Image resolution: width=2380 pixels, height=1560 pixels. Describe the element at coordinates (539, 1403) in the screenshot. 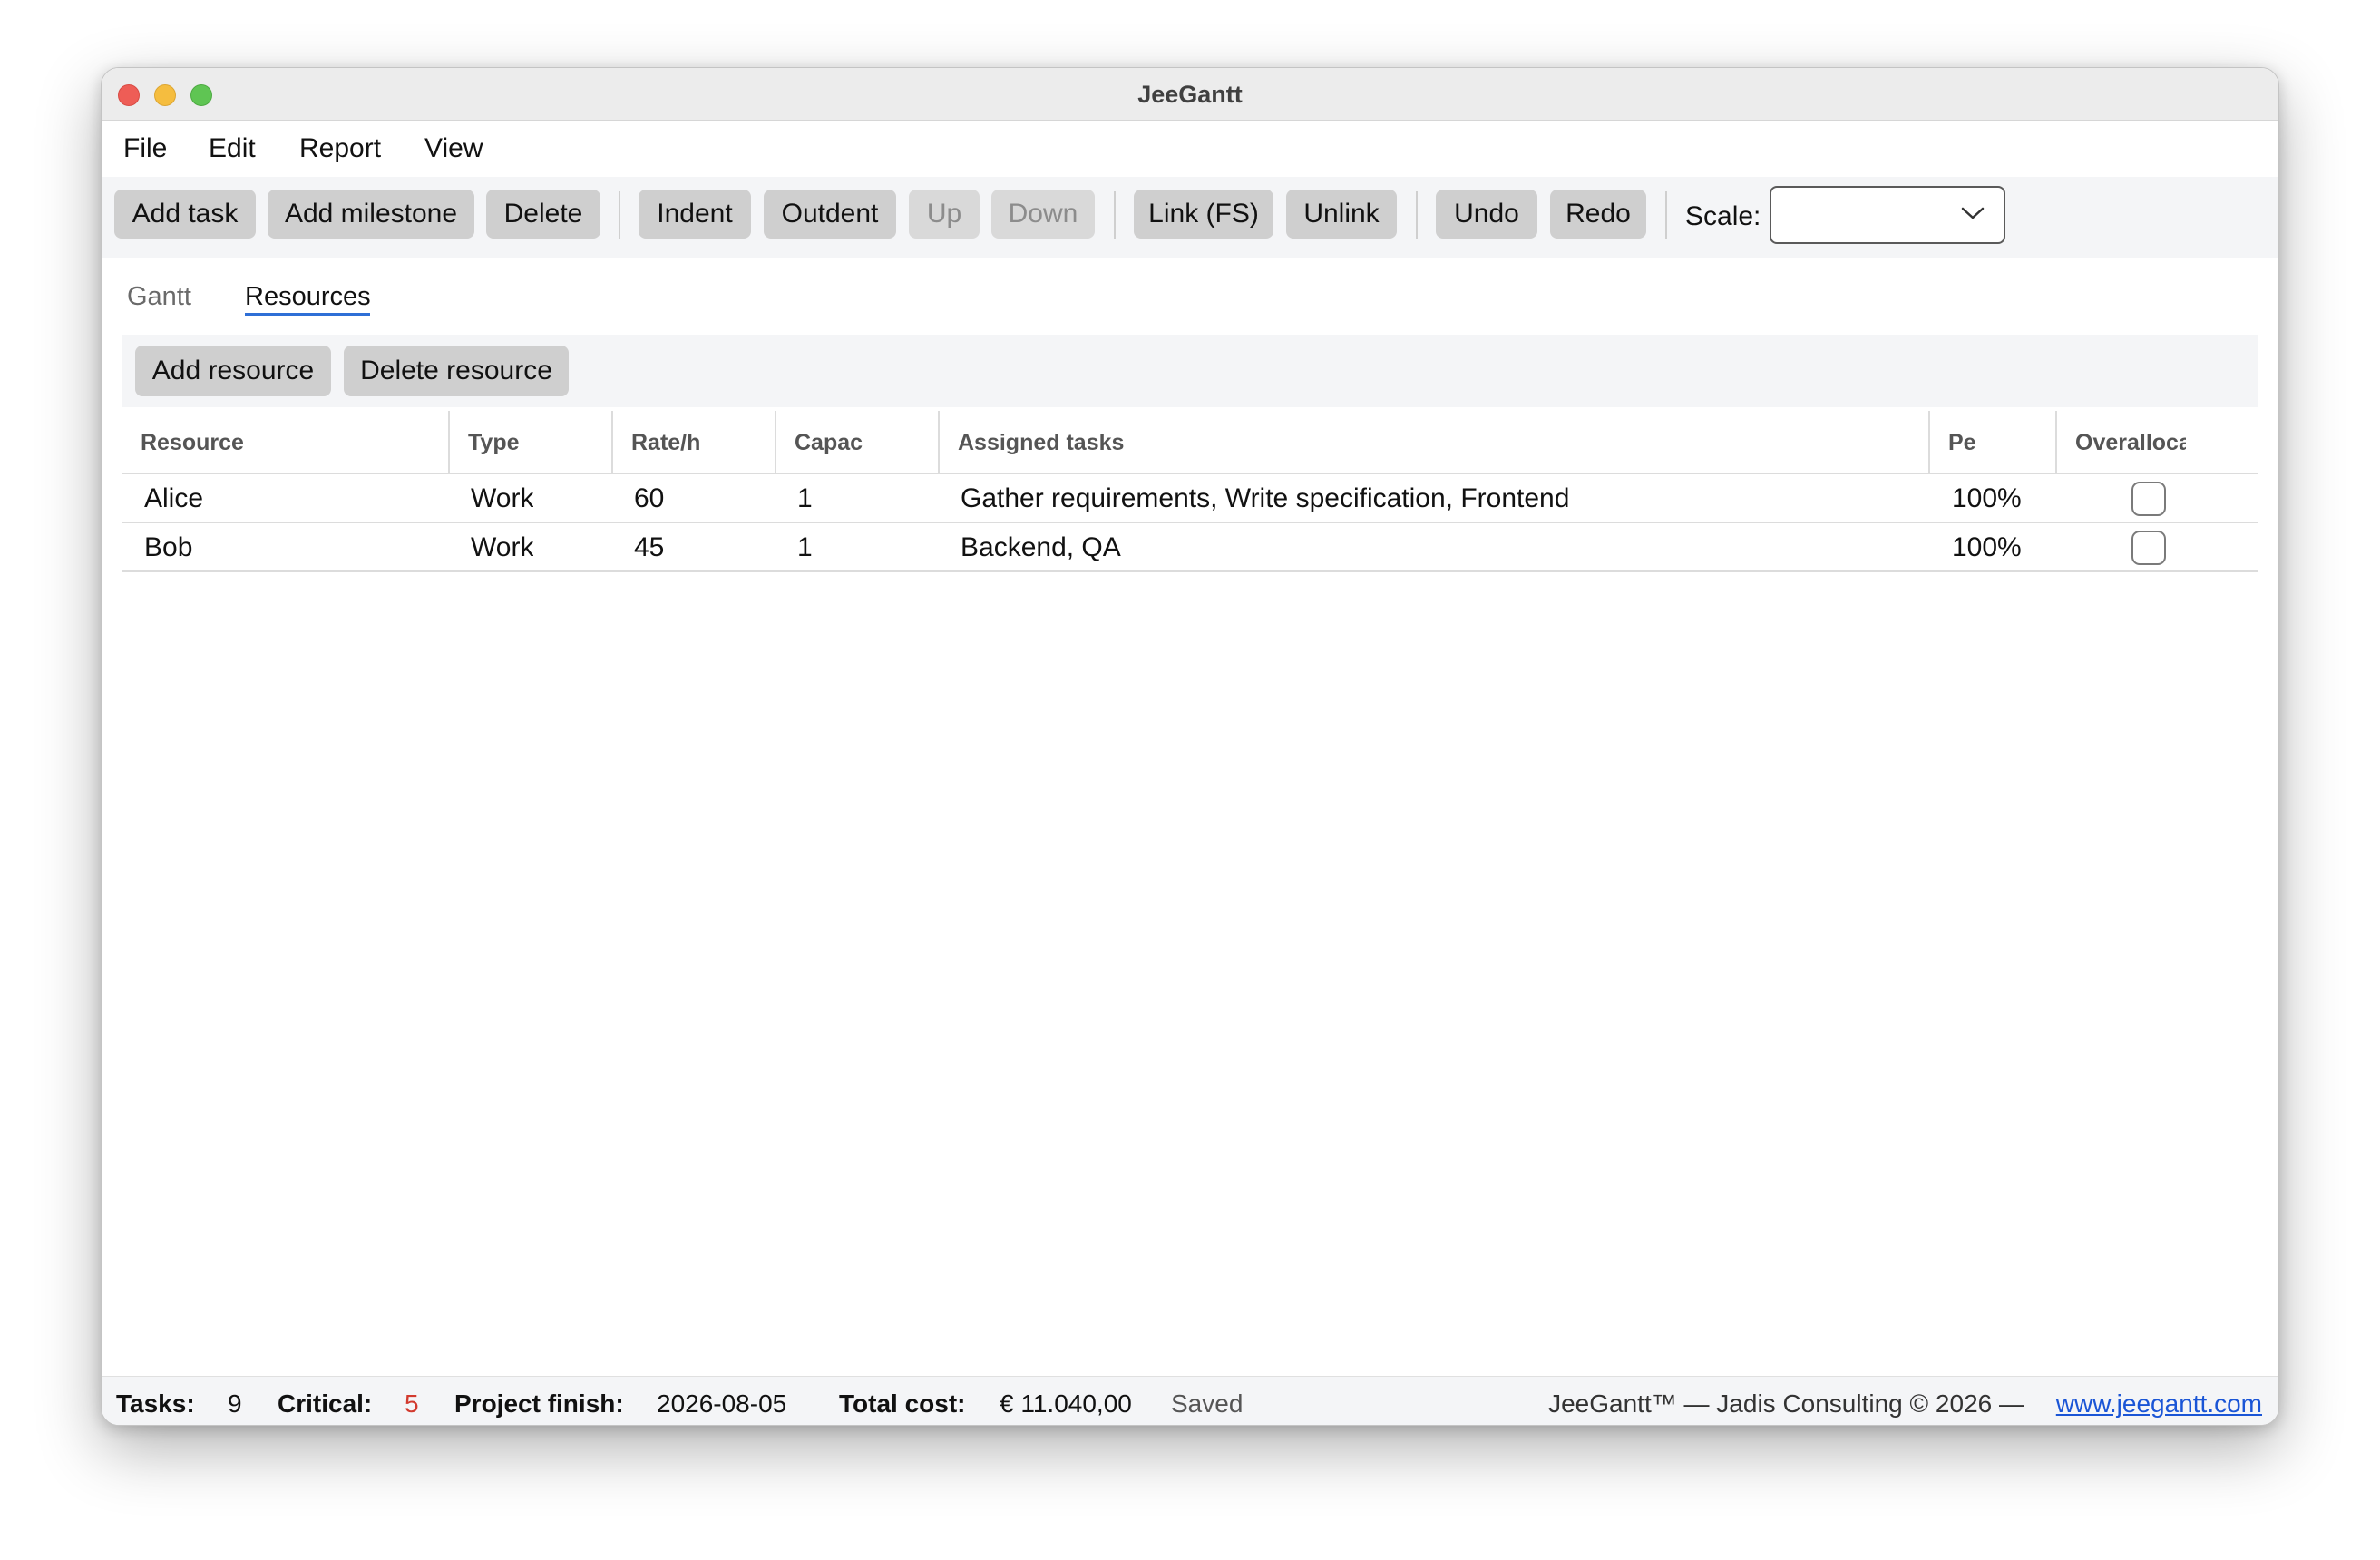

I see `project-finish-label: Project finish:` at that location.